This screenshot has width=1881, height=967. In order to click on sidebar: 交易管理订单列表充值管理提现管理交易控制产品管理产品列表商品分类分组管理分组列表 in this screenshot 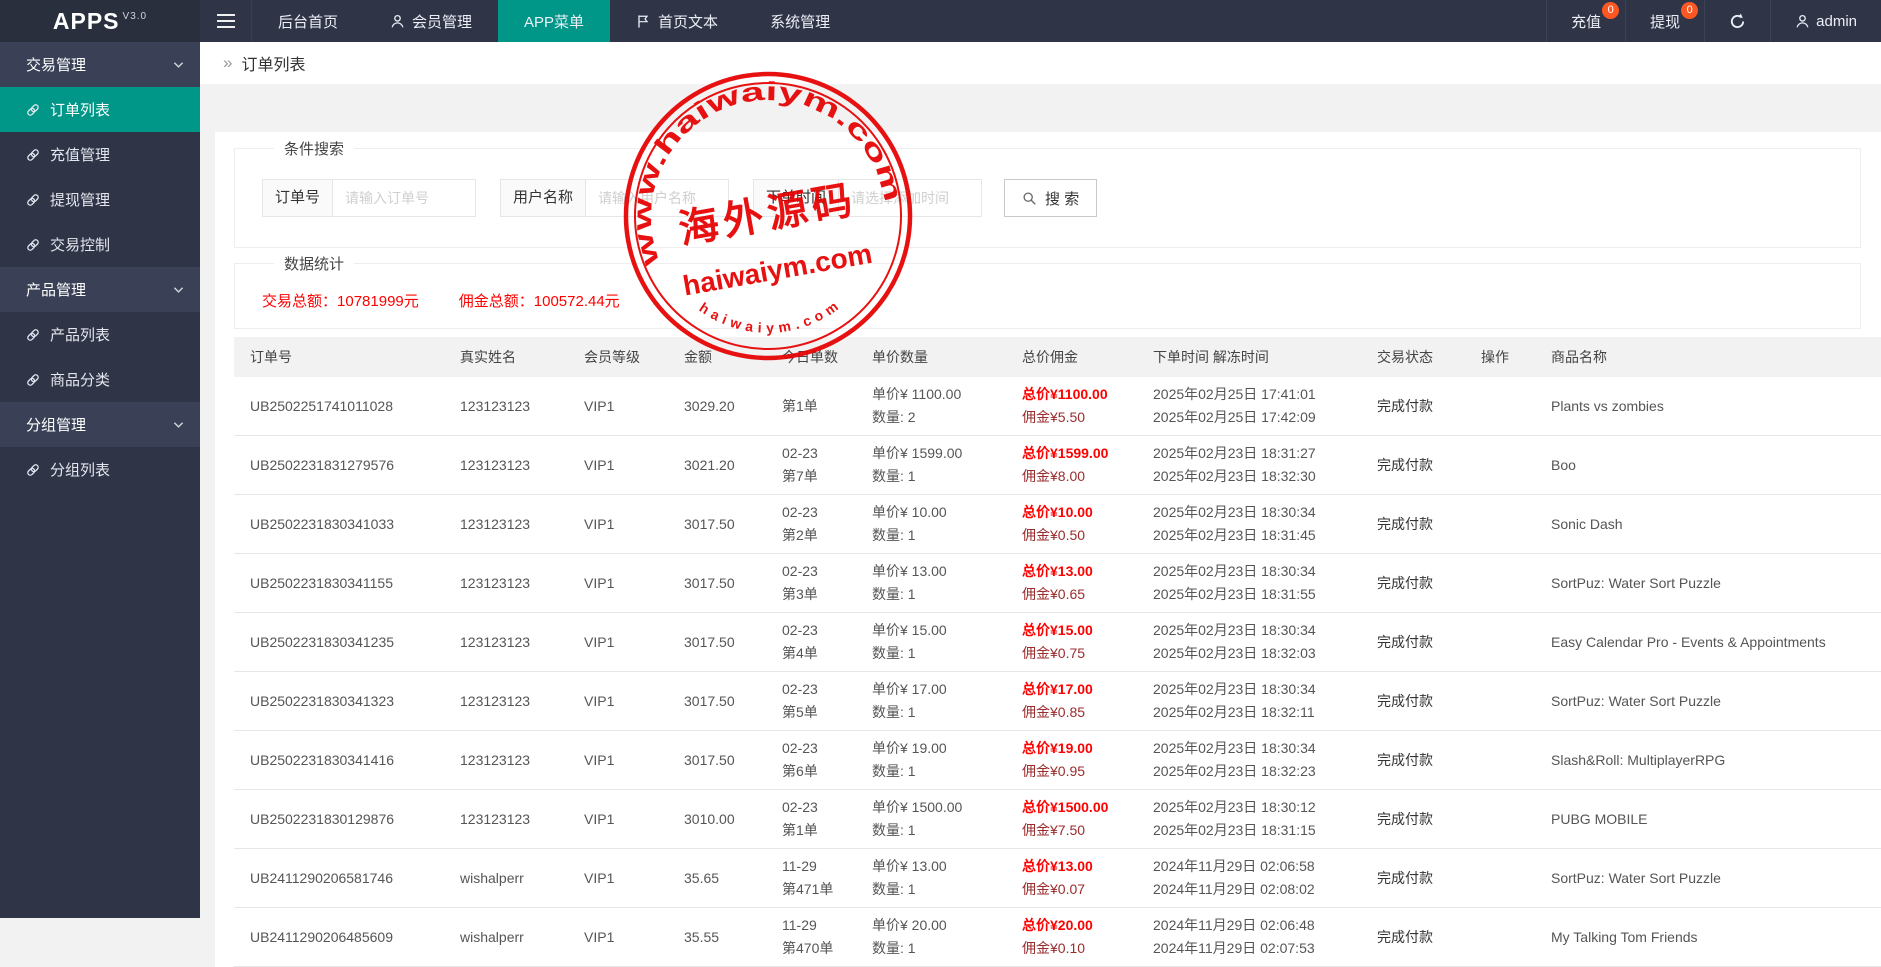, I will do `click(100, 480)`.